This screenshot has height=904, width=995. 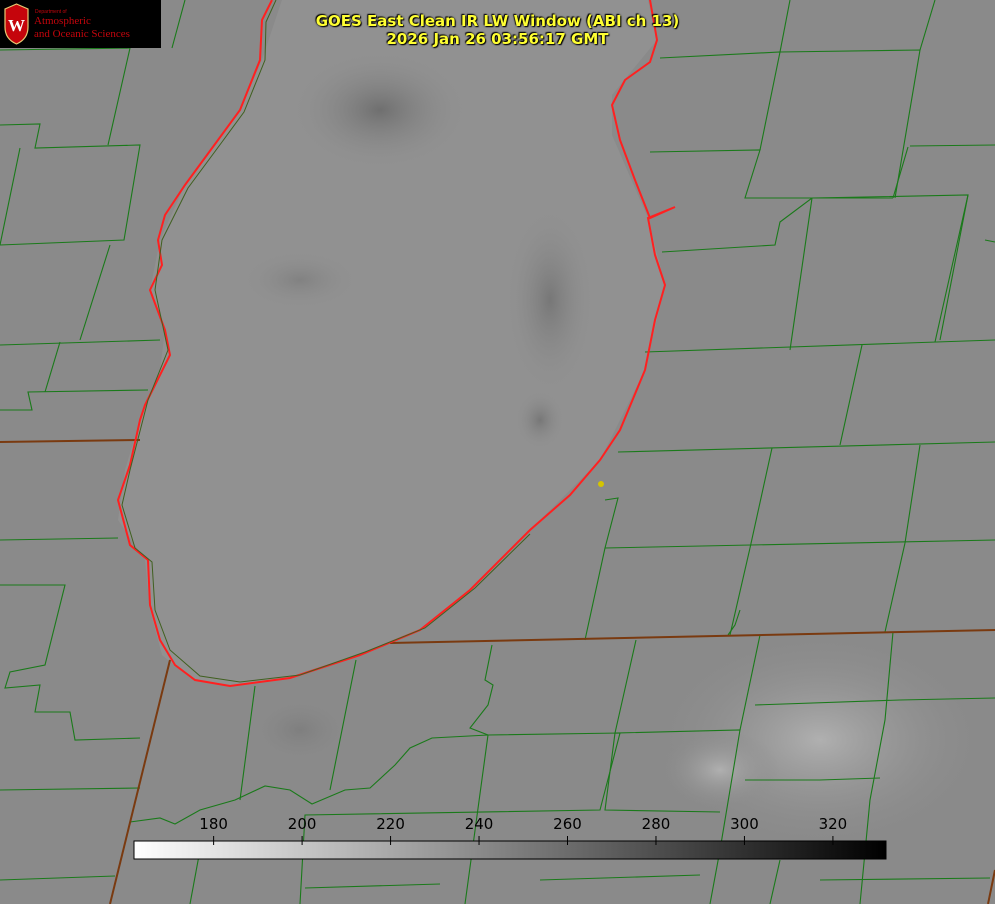 I want to click on warm-land-region, so click(x=720, y=770).